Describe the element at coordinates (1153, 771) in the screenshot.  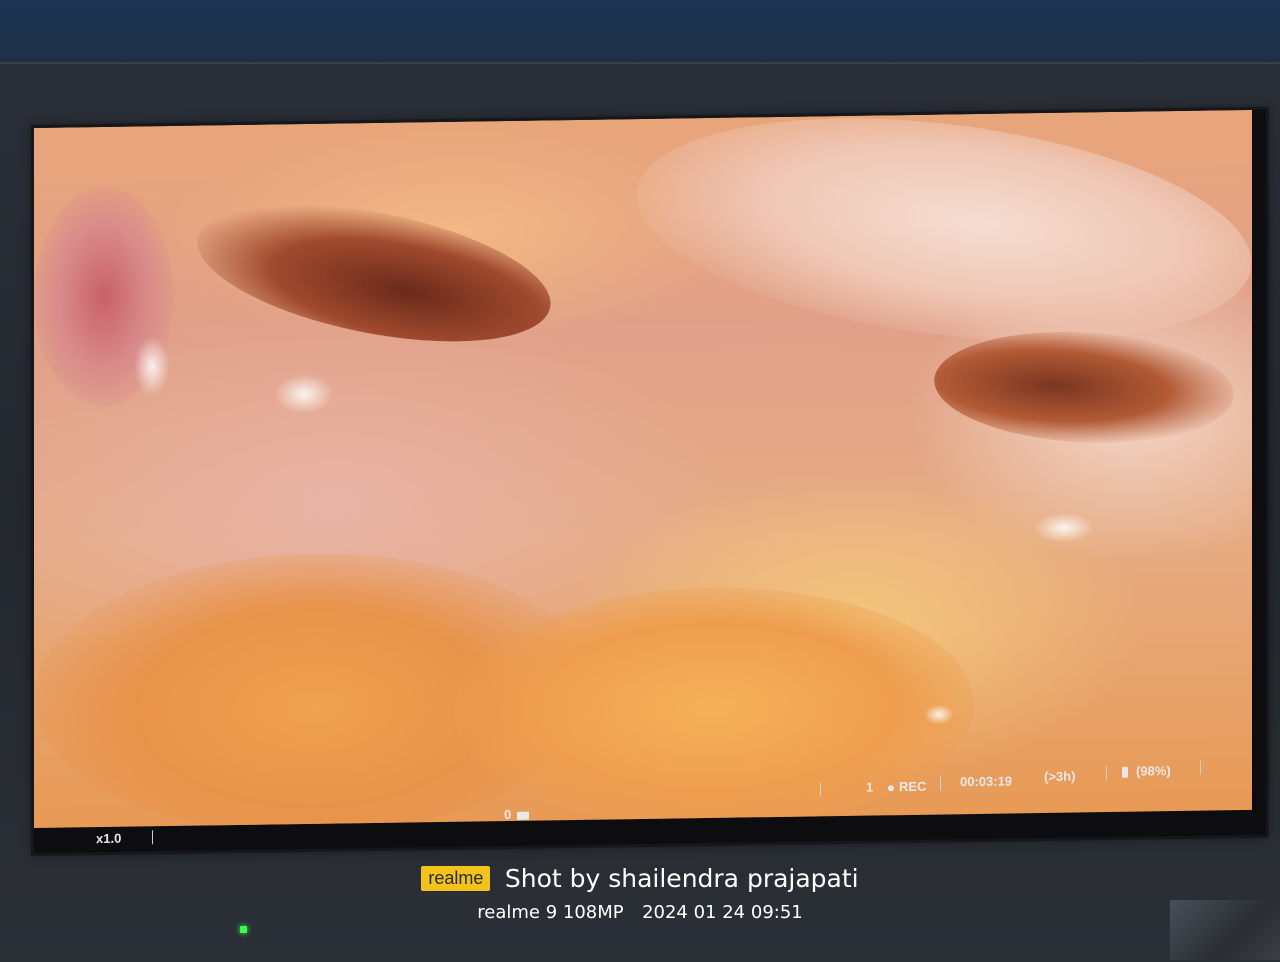
I see `battery-level: (98%)` at that location.